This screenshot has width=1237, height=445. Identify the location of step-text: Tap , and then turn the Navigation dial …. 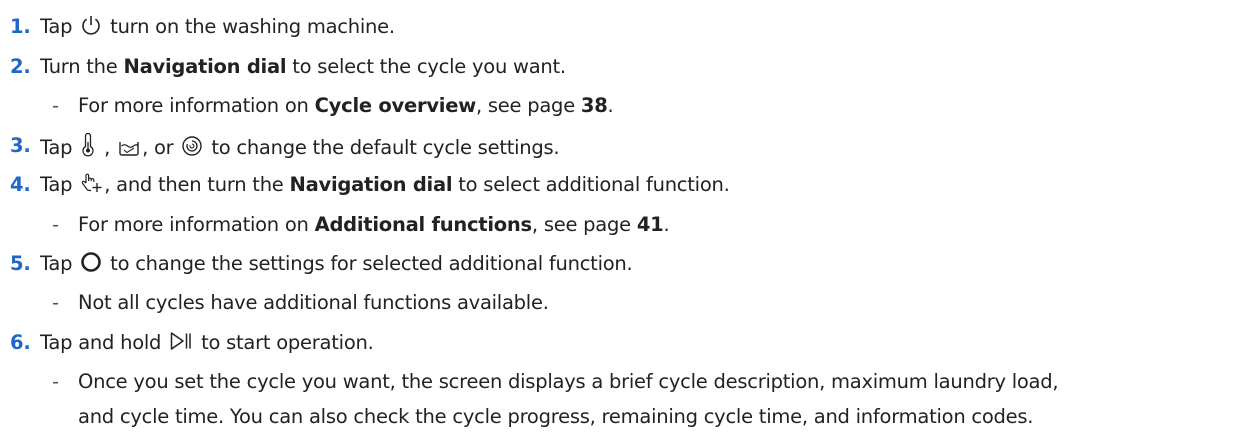
(385, 185).